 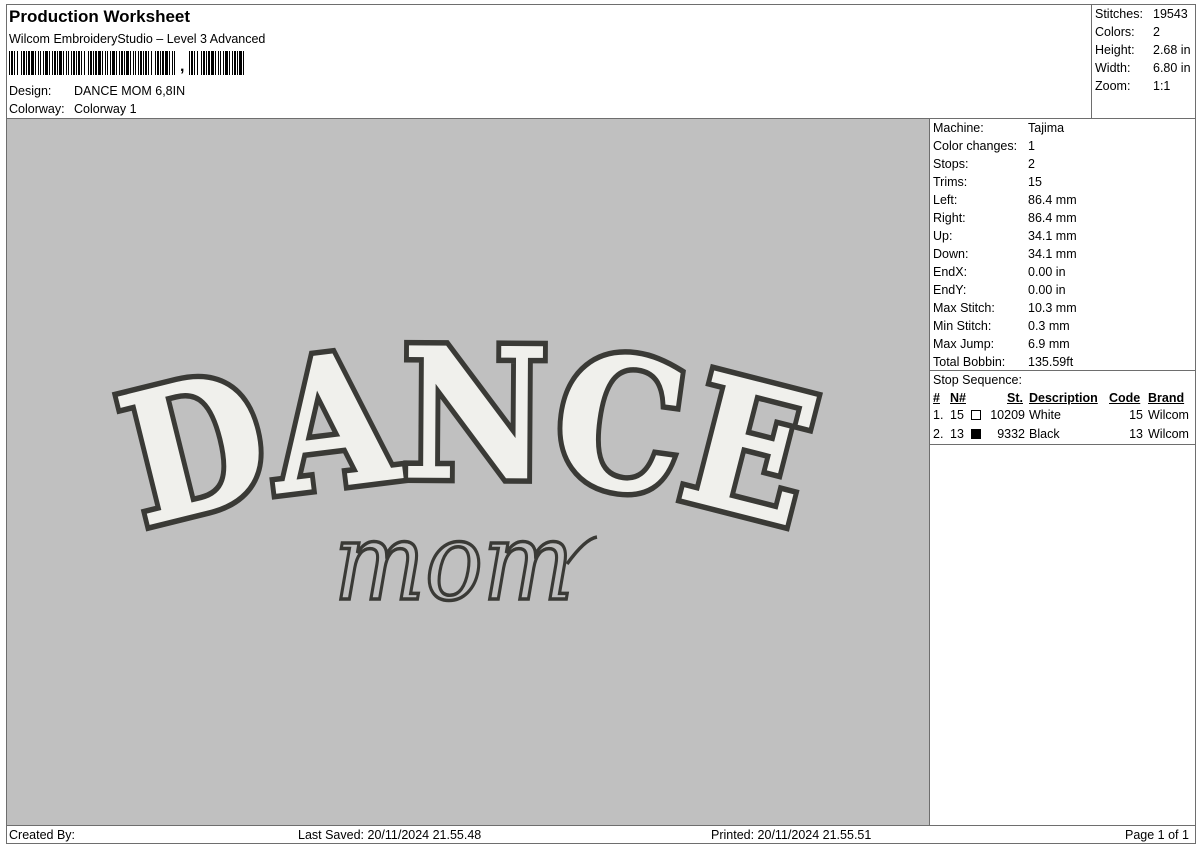 I want to click on design-label: Design:, so click(x=30, y=91).